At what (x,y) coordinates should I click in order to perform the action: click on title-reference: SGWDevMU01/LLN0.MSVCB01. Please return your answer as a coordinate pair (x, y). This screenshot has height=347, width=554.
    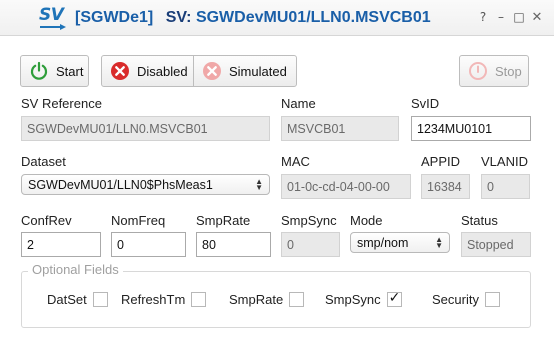
    Looking at the image, I should click on (313, 17).